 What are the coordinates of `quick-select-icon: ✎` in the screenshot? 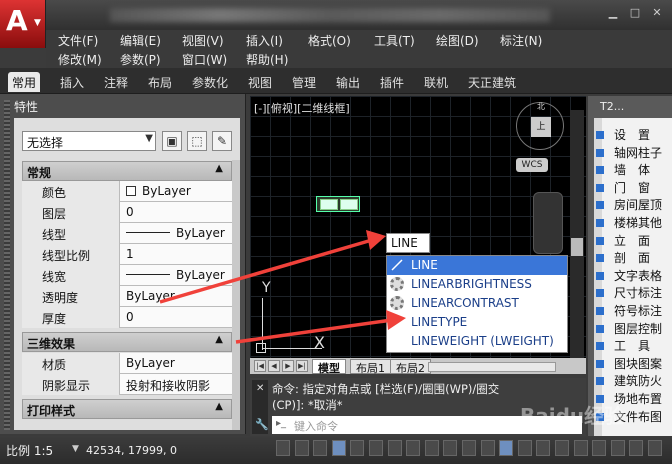 It's located at (222, 141).